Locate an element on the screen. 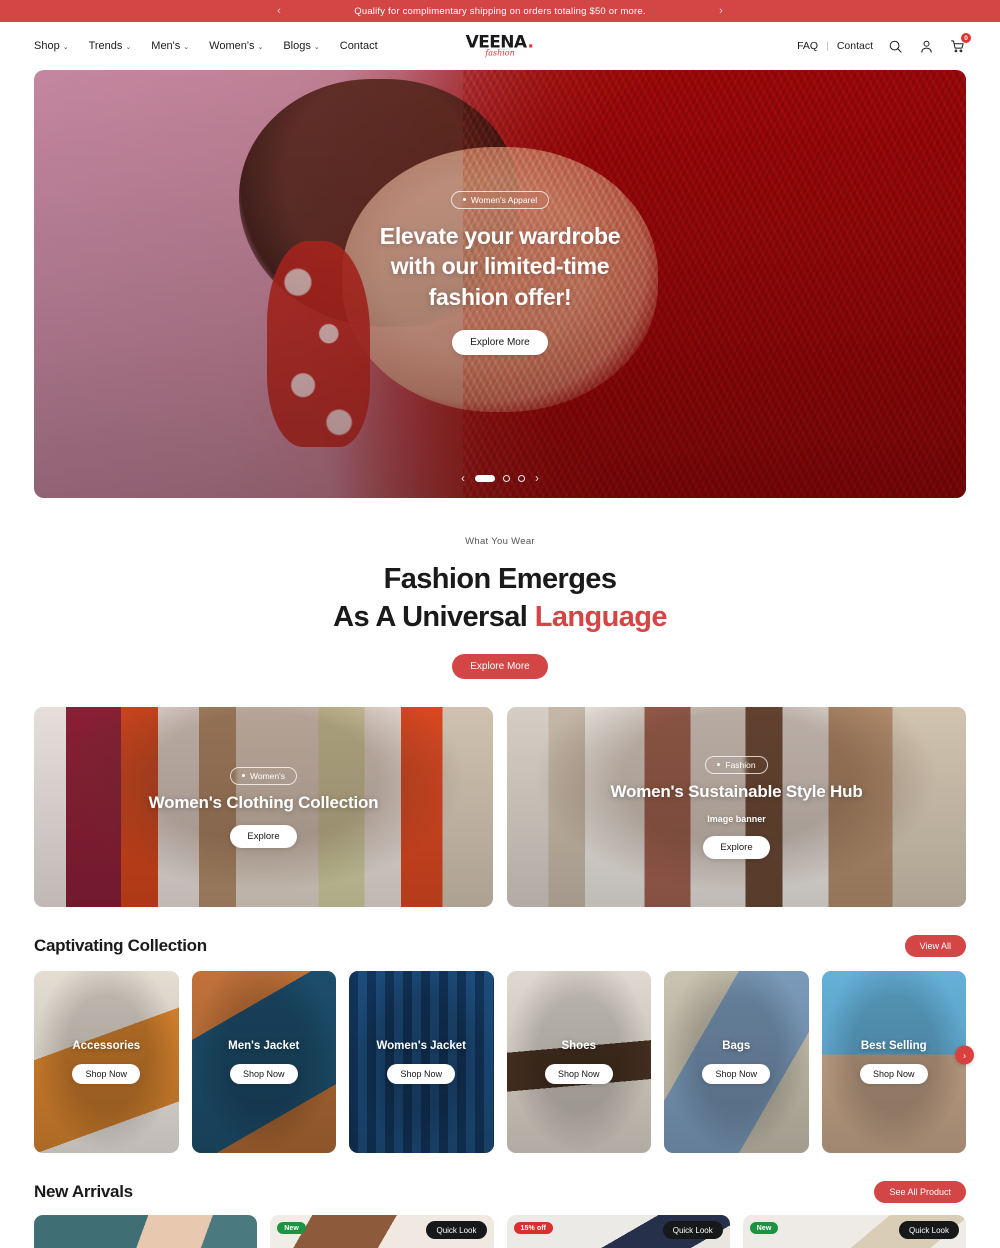 Image resolution: width=1000 pixels, height=1248 pixels. intro-heading: Fashion Emerges As A Universal Language is located at coordinates (500, 598).